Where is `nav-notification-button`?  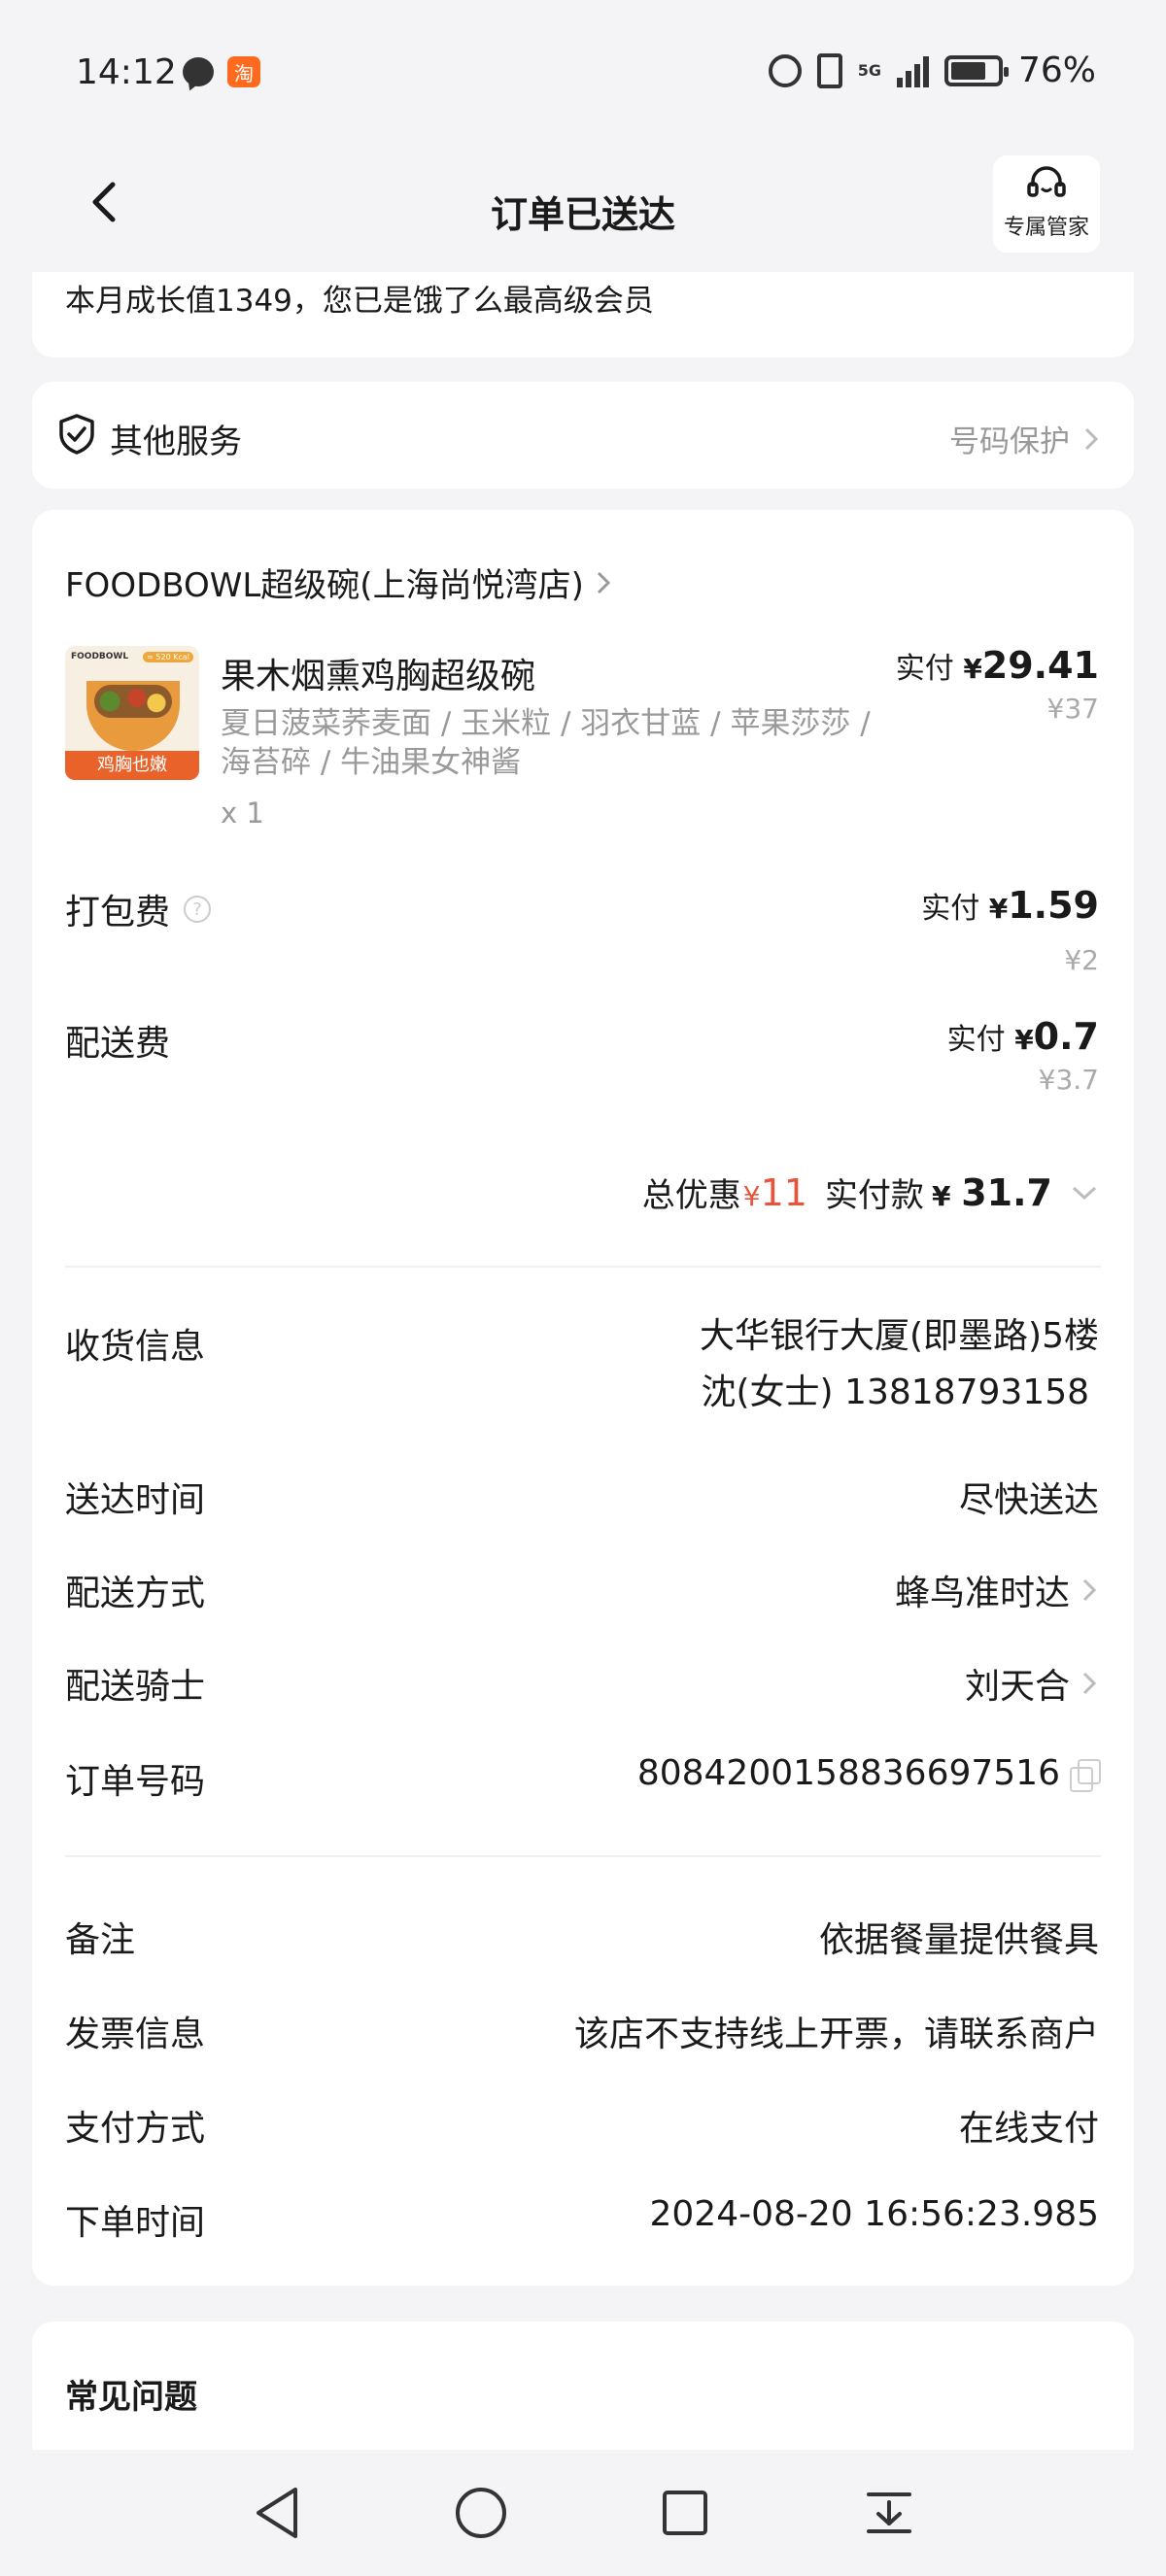 nav-notification-button is located at coordinates (889, 2513).